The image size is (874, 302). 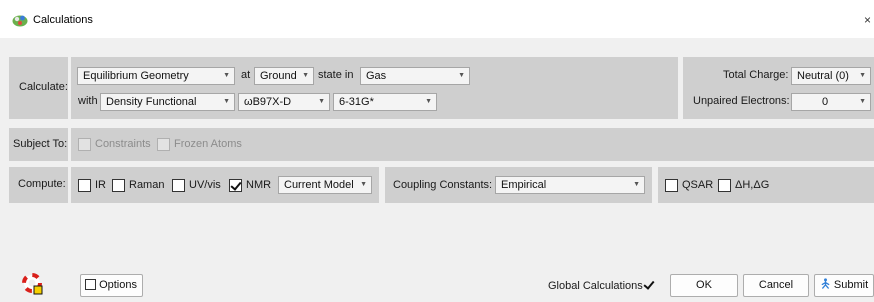 What do you see at coordinates (595, 286) in the screenshot?
I see `global-calculations-label: Global Calculations` at bounding box center [595, 286].